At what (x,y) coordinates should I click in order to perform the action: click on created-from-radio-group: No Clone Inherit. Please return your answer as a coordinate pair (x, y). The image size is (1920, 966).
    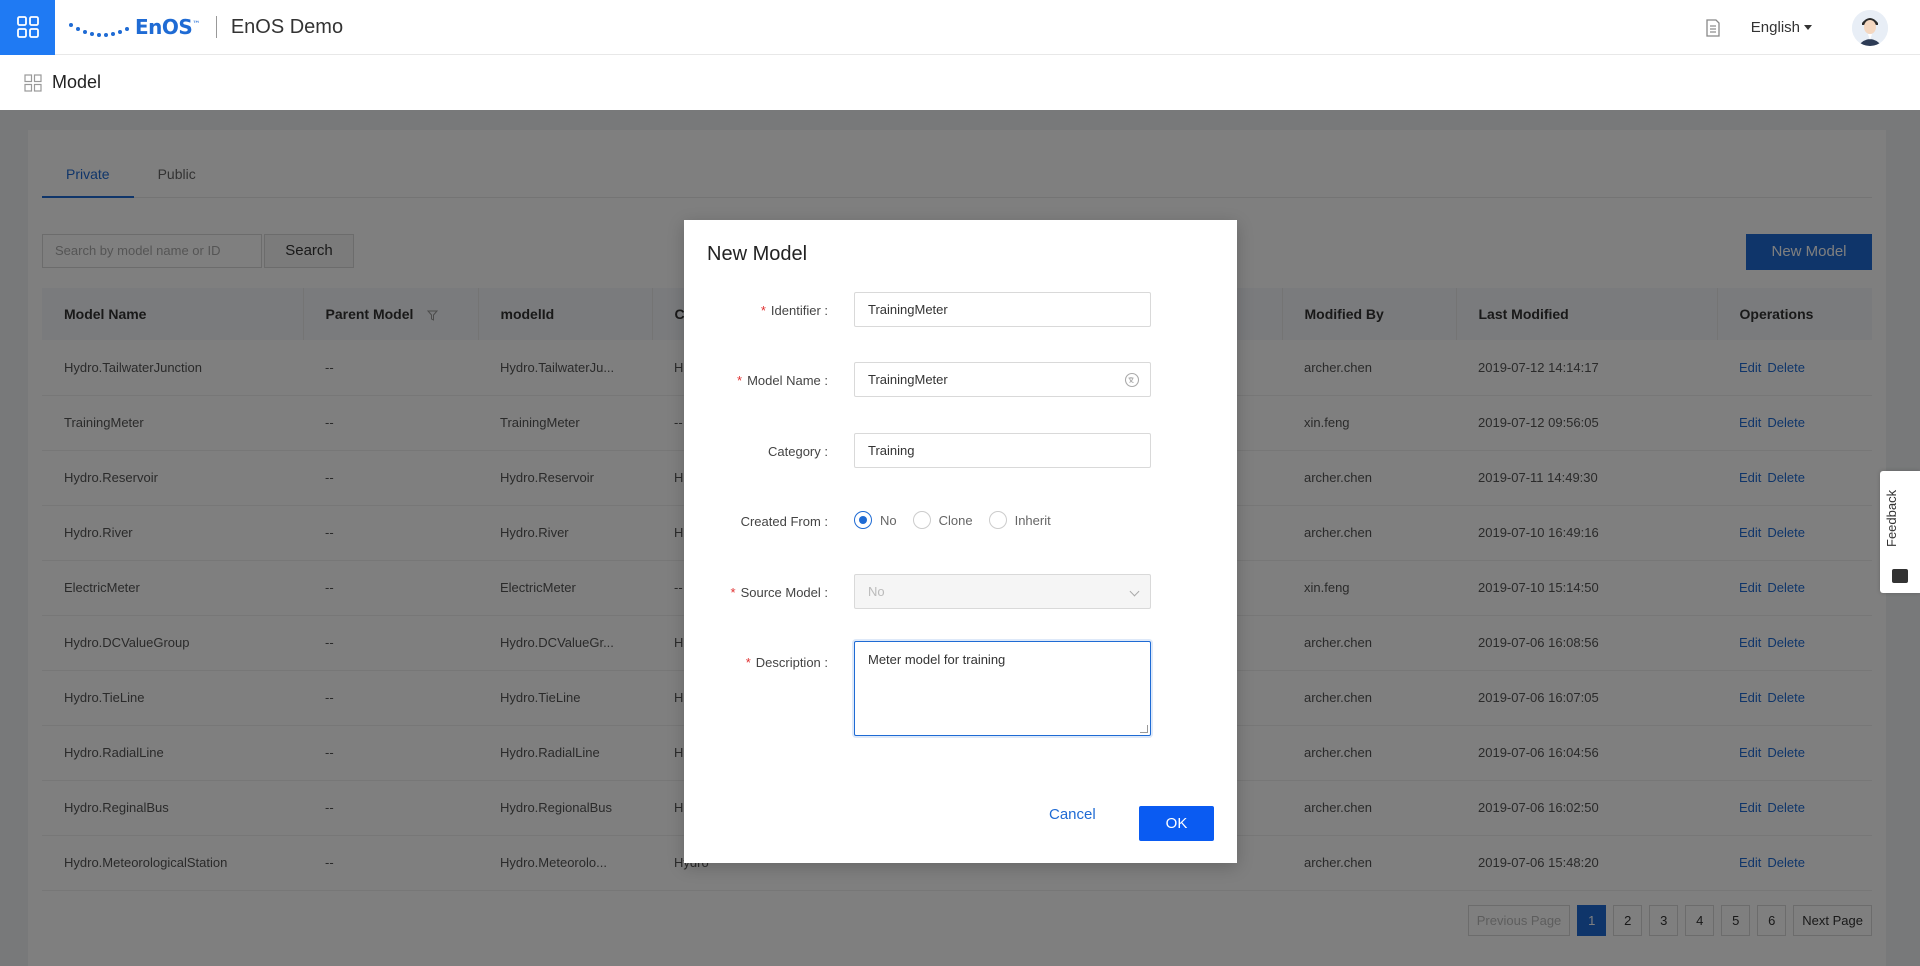
    Looking at the image, I should click on (960, 520).